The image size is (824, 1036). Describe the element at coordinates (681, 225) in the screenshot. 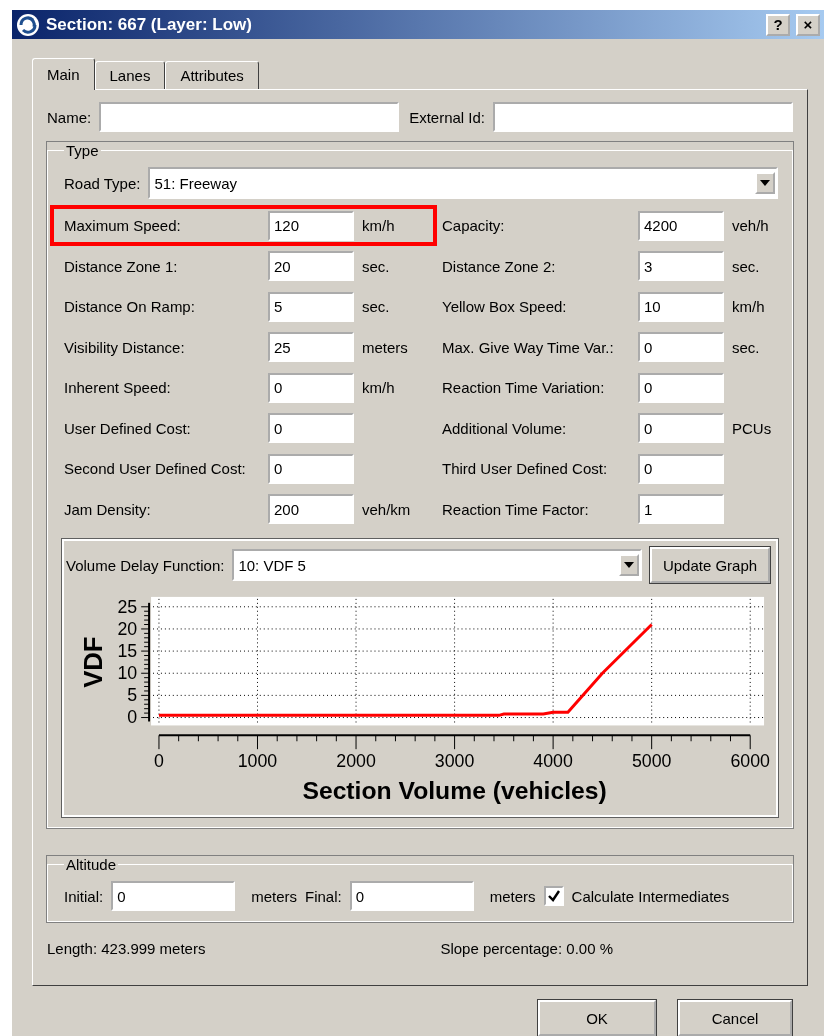

I see `input-field: 4200` at that location.